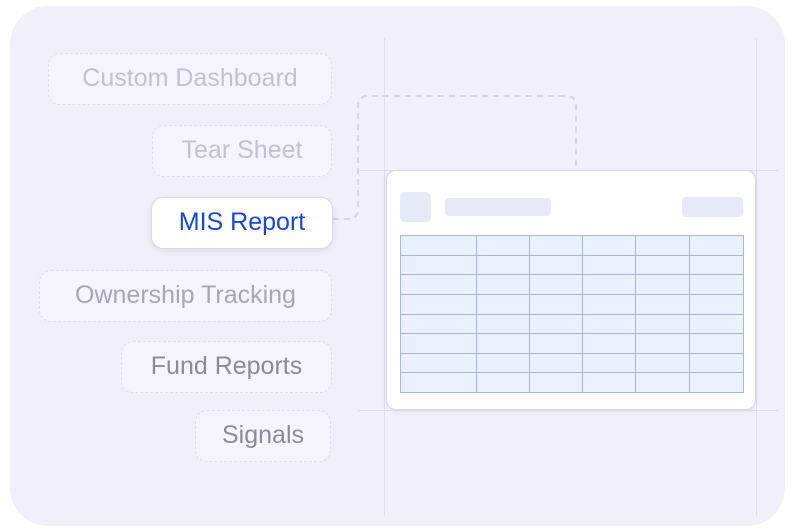 This screenshot has height=528, width=791. What do you see at coordinates (415, 207) in the screenshot?
I see `report-logo-placeholder` at bounding box center [415, 207].